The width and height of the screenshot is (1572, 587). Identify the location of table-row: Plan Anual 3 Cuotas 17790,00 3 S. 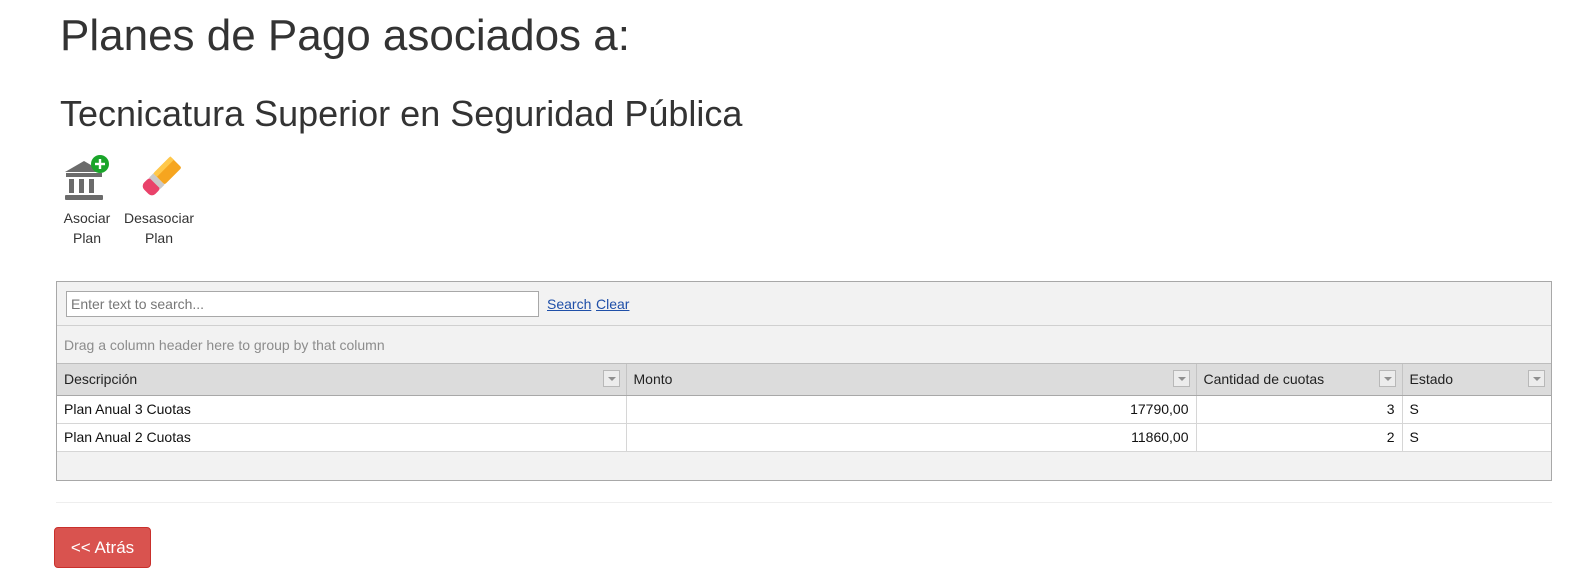
(804, 409).